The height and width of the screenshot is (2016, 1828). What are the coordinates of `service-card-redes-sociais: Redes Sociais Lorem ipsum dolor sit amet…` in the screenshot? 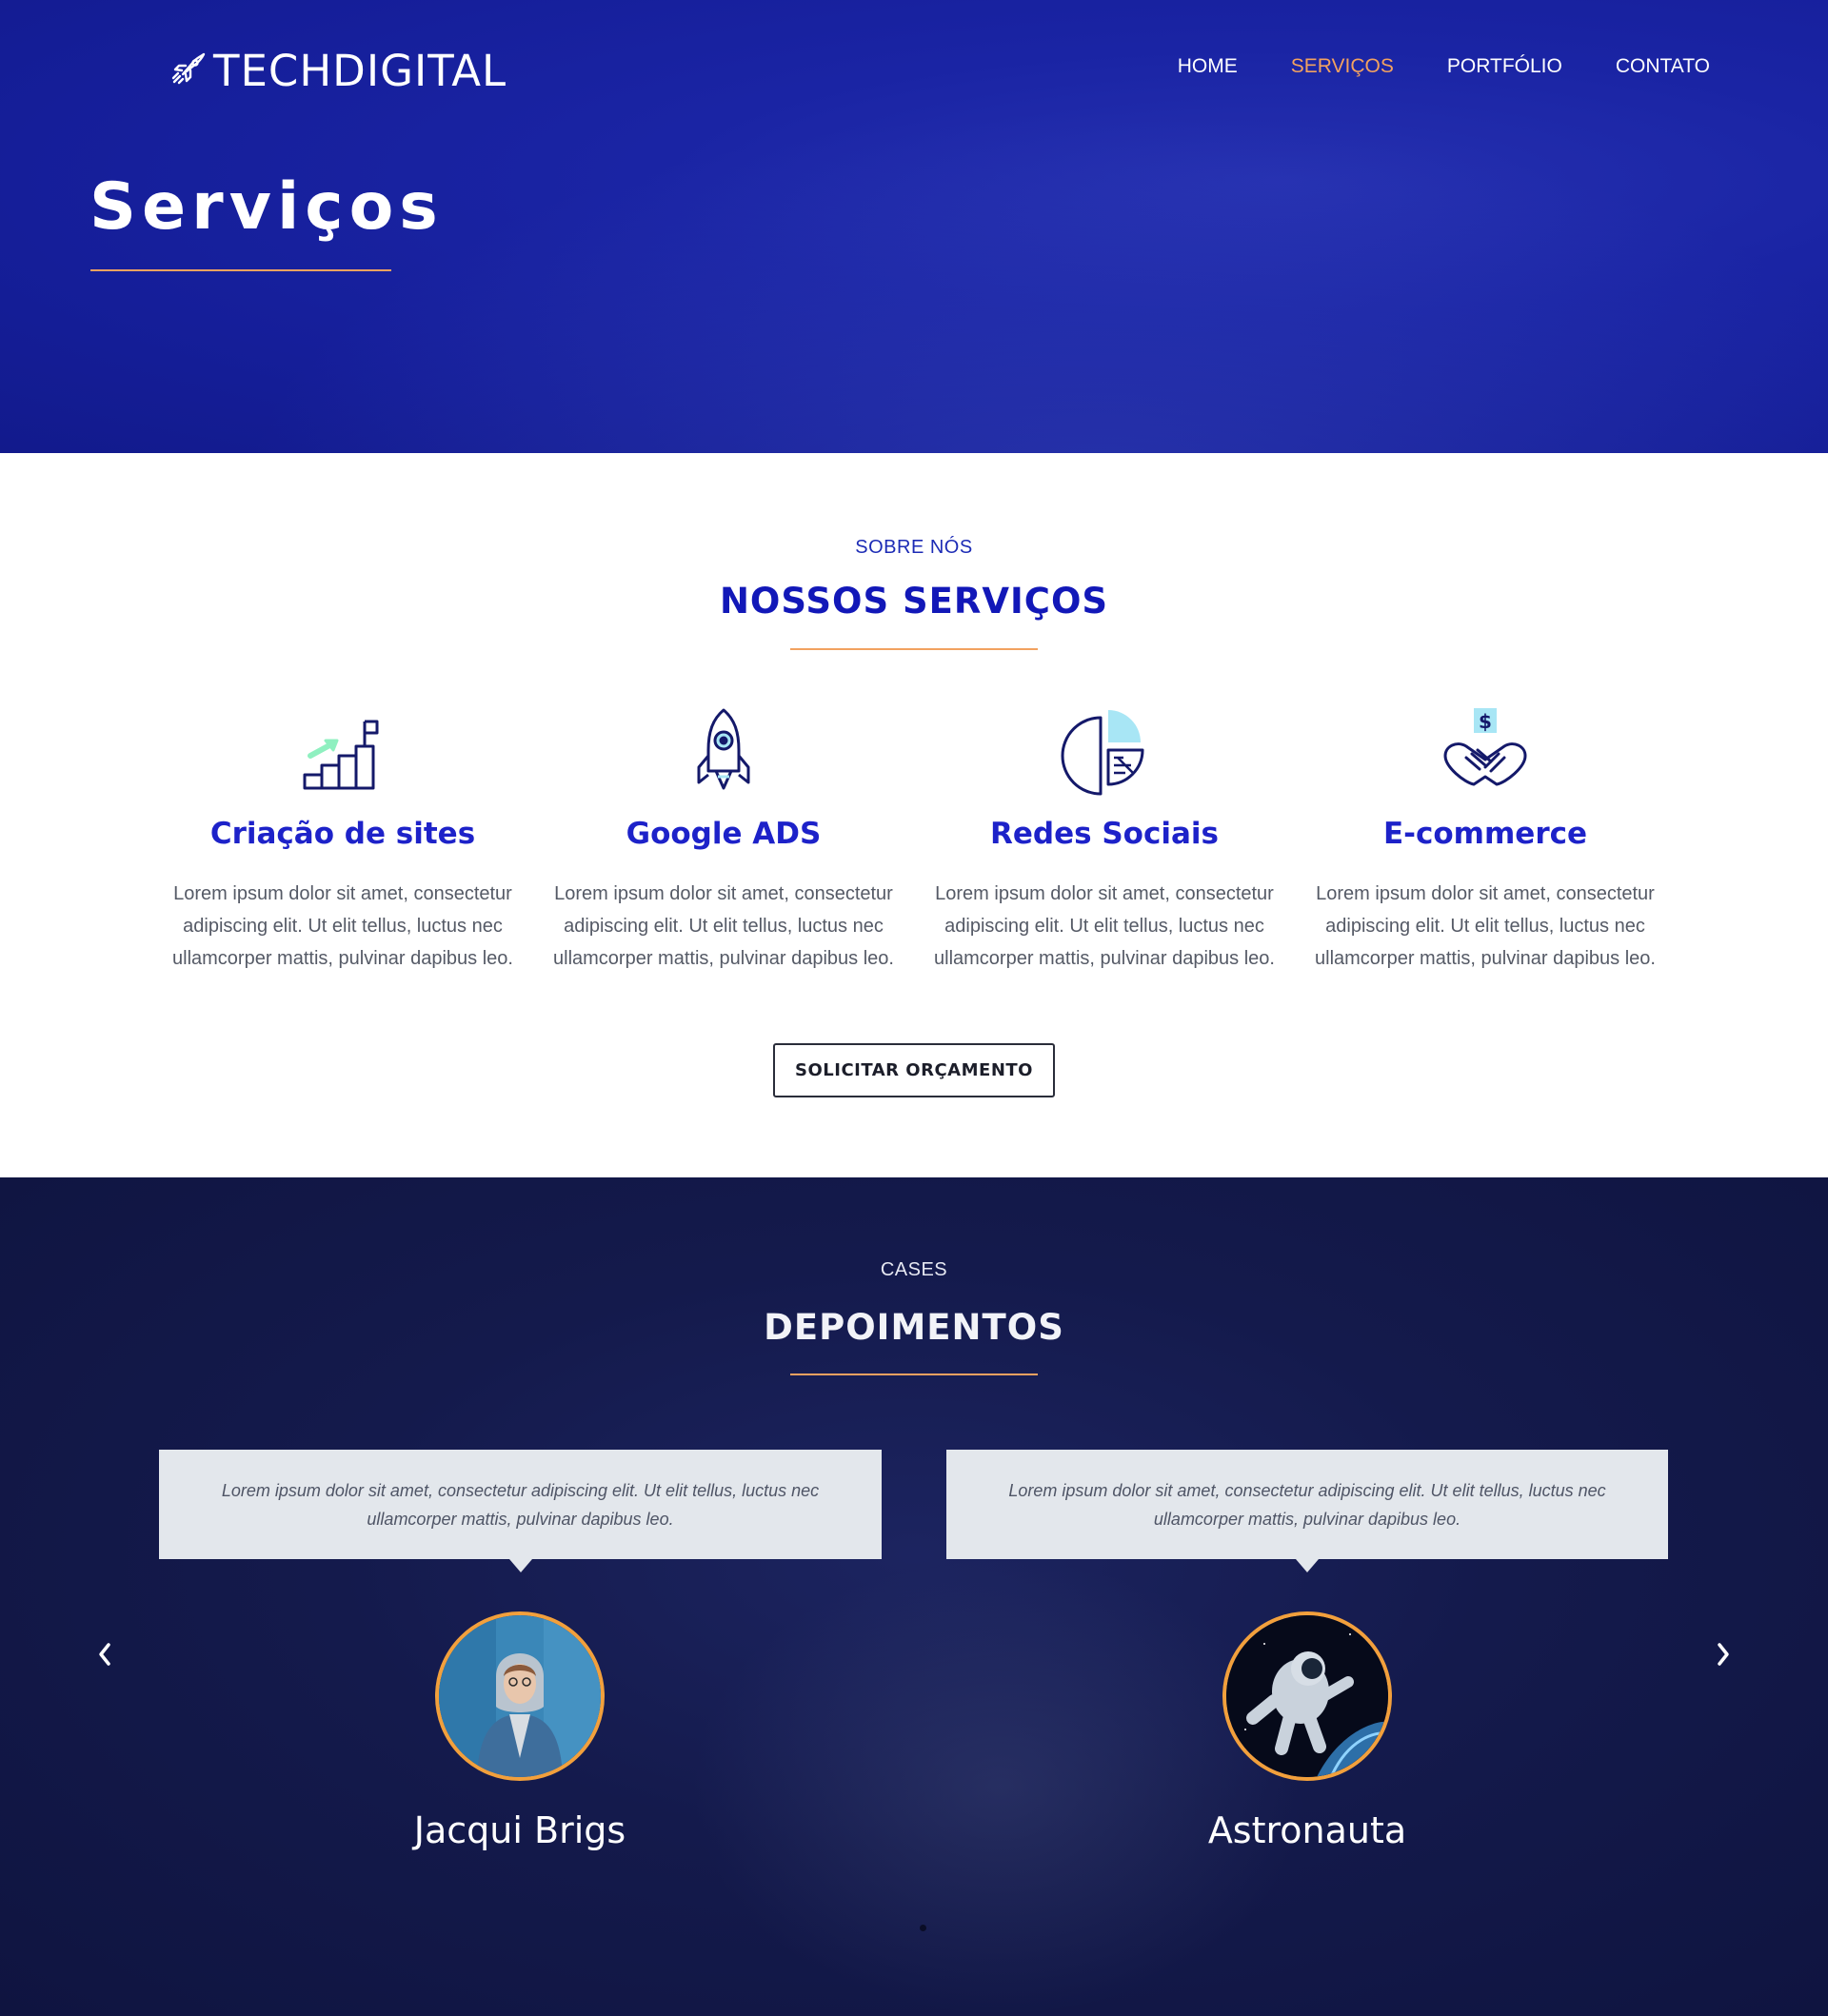 It's located at (1104, 839).